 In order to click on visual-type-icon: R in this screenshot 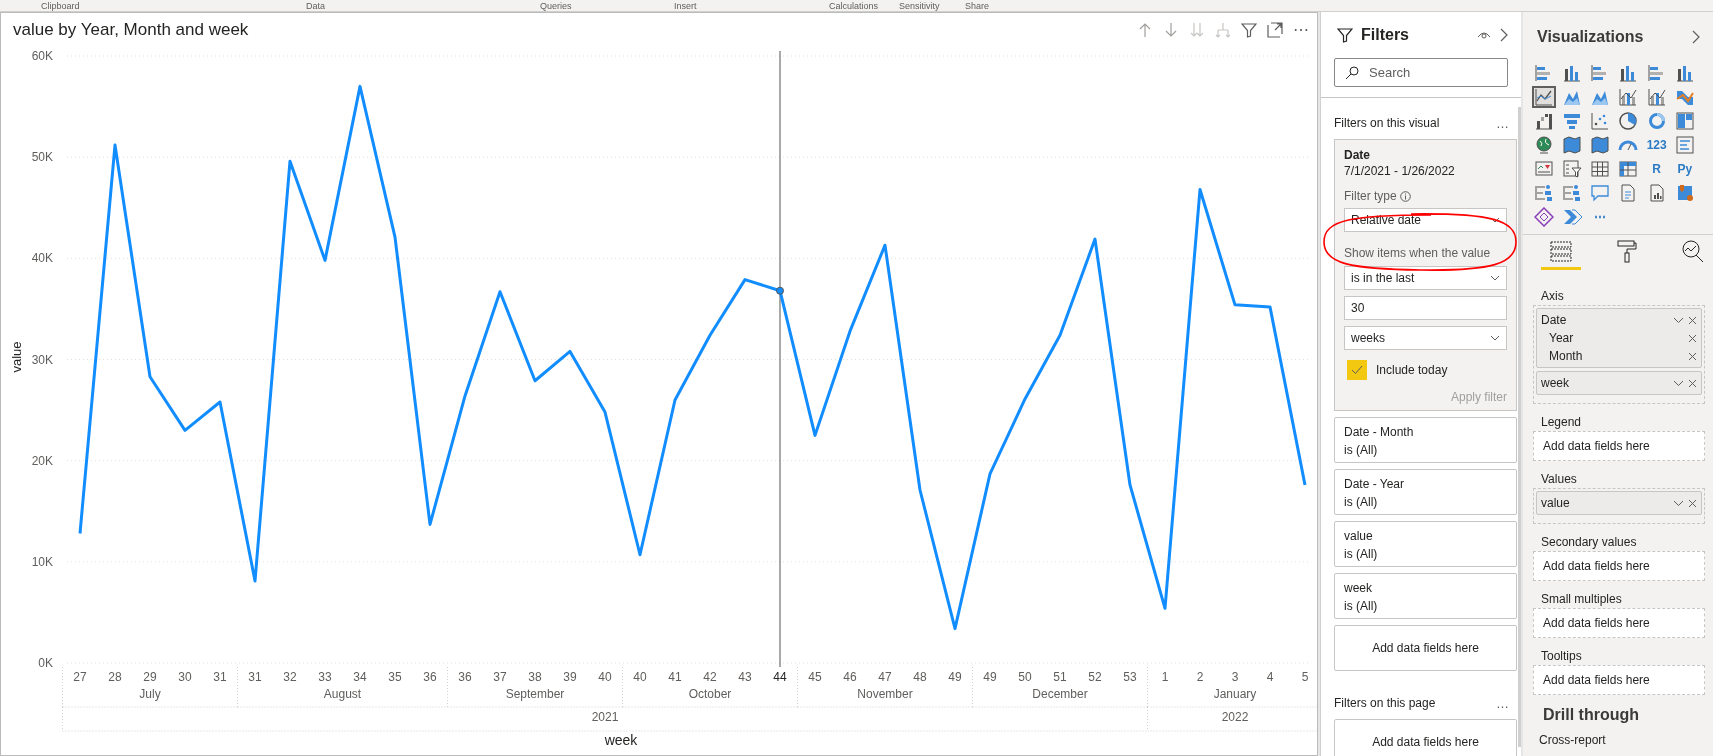, I will do `click(1656, 169)`.